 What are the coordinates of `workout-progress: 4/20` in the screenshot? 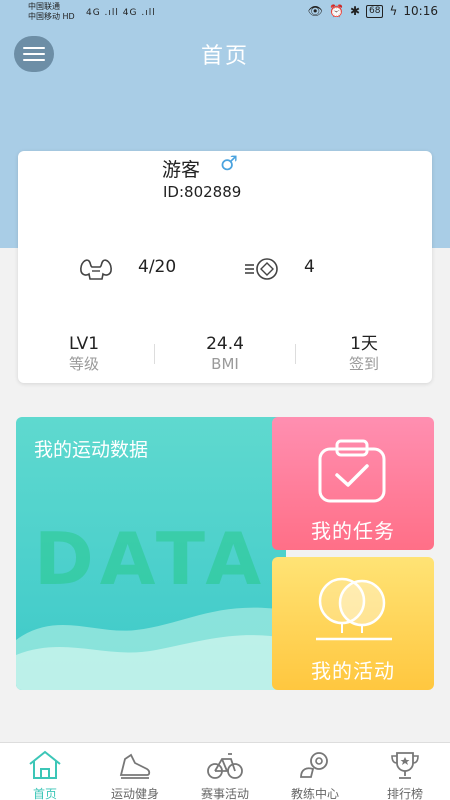 It's located at (157, 267).